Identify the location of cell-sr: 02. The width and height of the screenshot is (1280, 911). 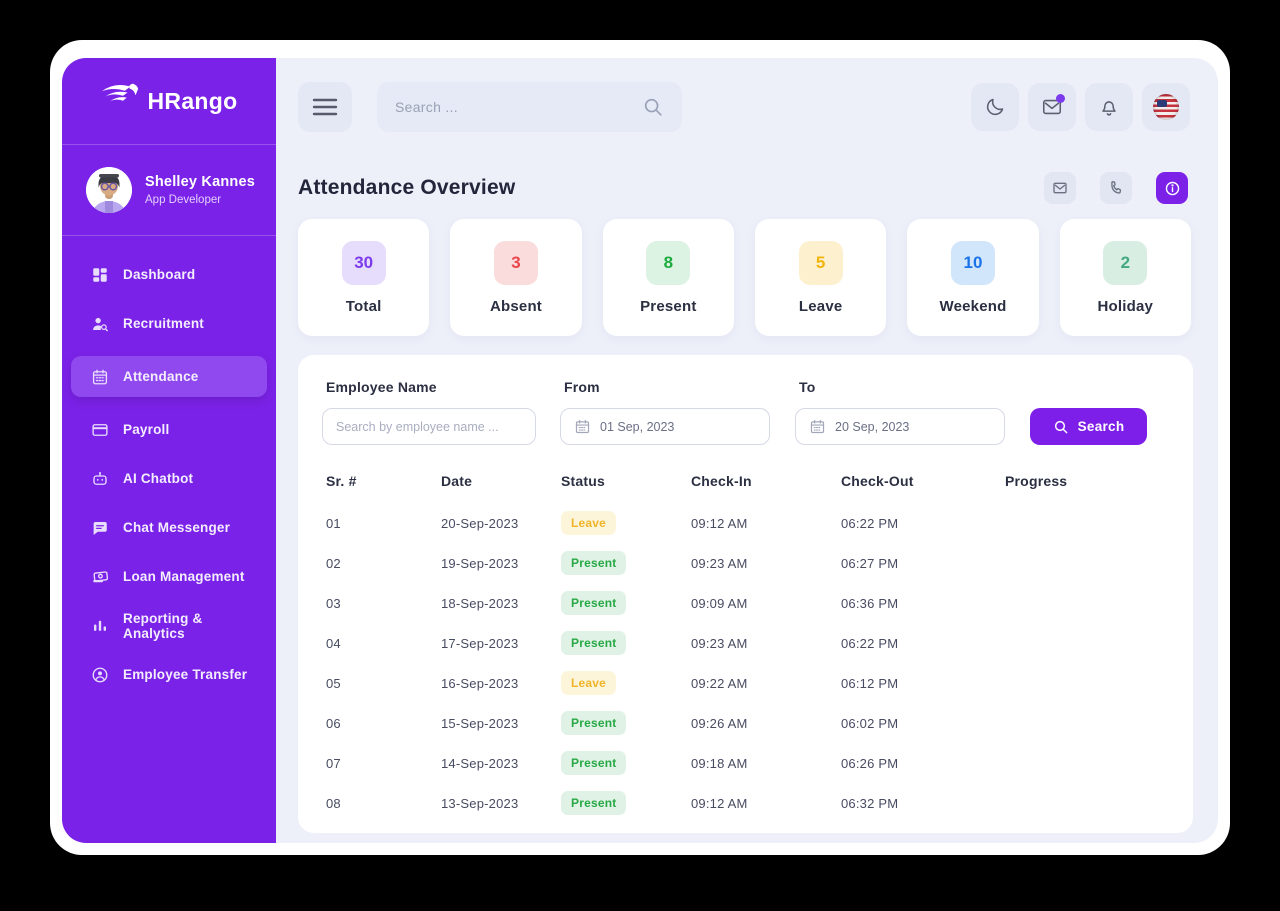
(333, 563).